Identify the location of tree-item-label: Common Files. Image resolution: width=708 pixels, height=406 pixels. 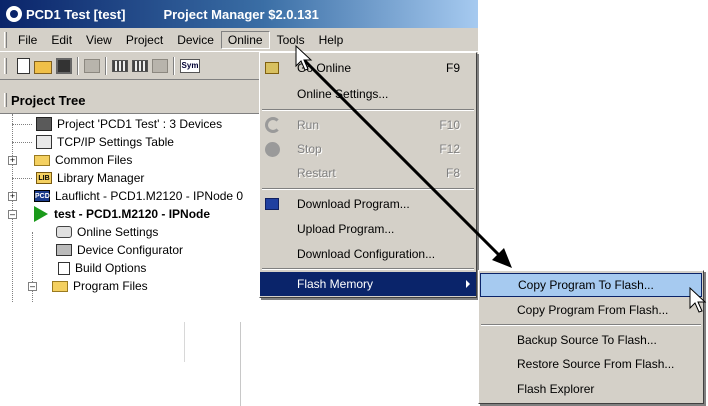
(94, 160).